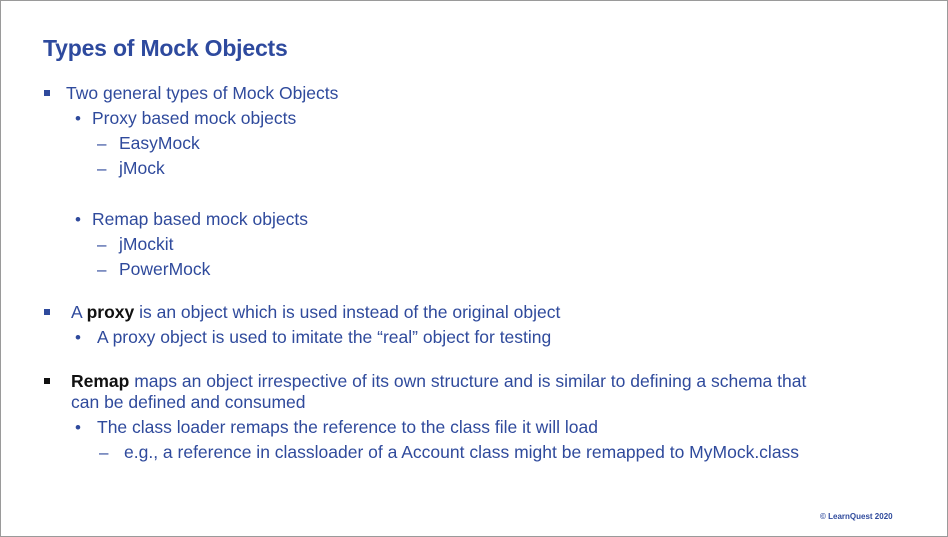 The image size is (948, 537). What do you see at coordinates (142, 168) in the screenshot?
I see `bullet-text: jMock` at bounding box center [142, 168].